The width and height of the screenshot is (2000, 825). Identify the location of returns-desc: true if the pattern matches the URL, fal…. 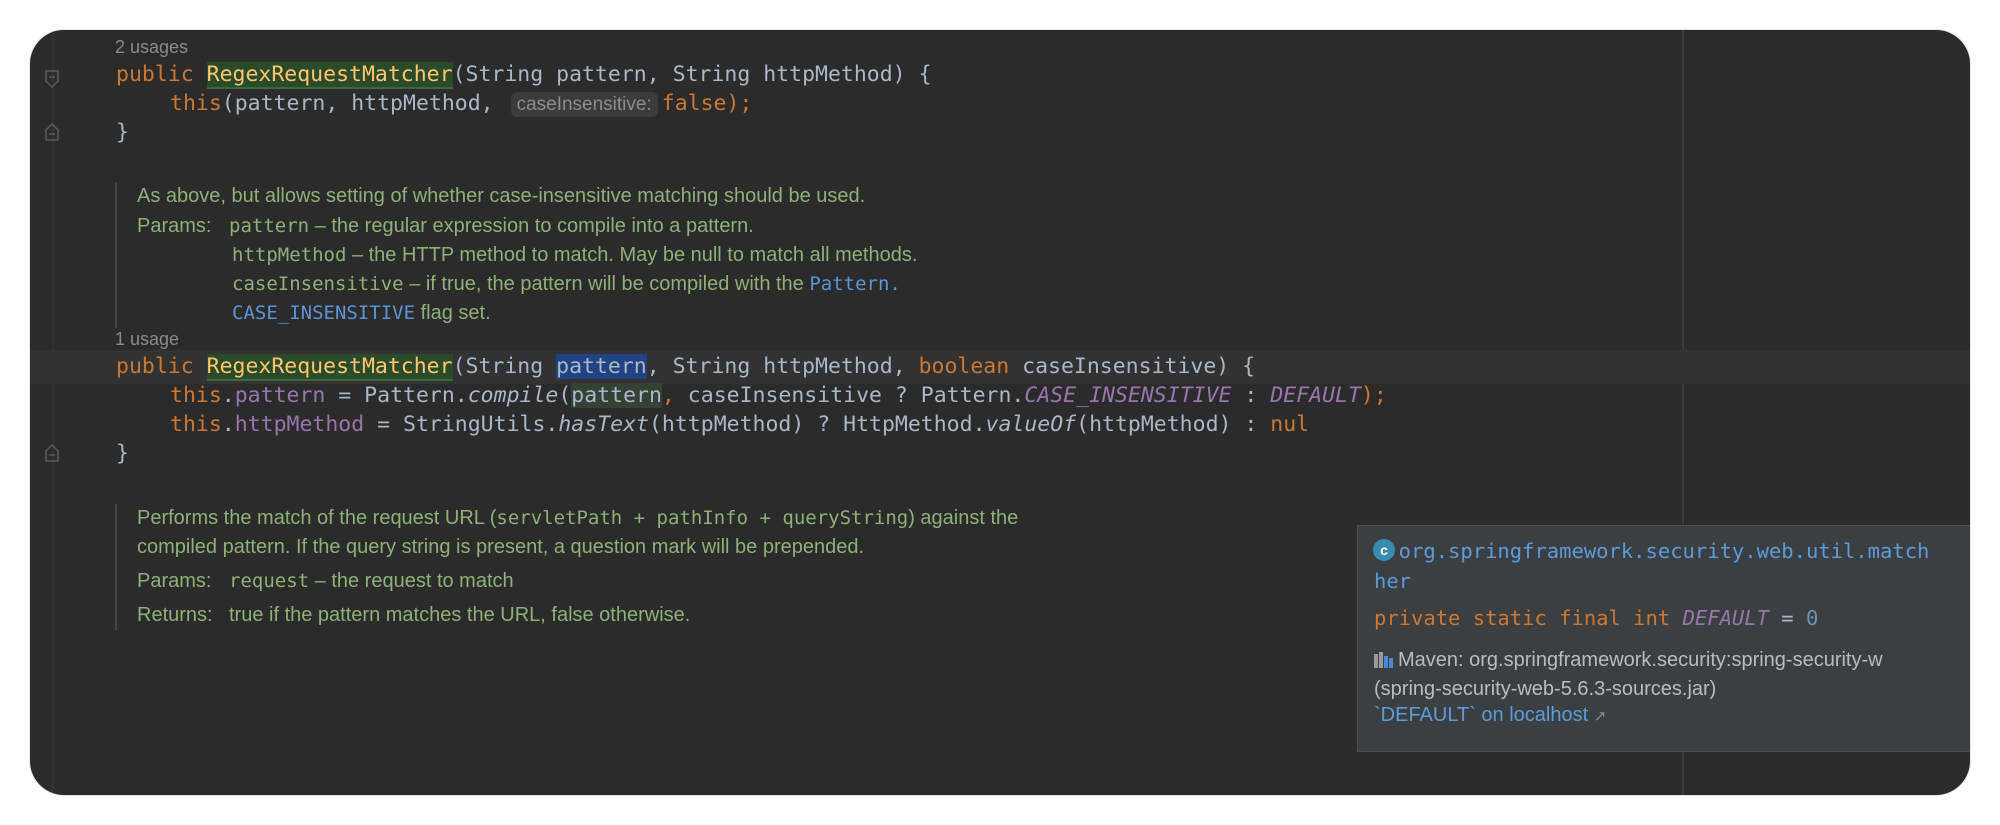
(460, 615).